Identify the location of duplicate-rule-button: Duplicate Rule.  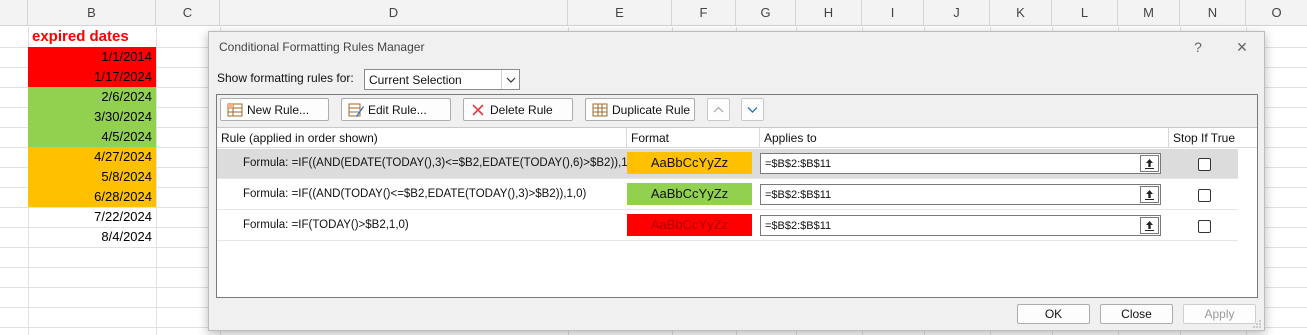
(640, 109).